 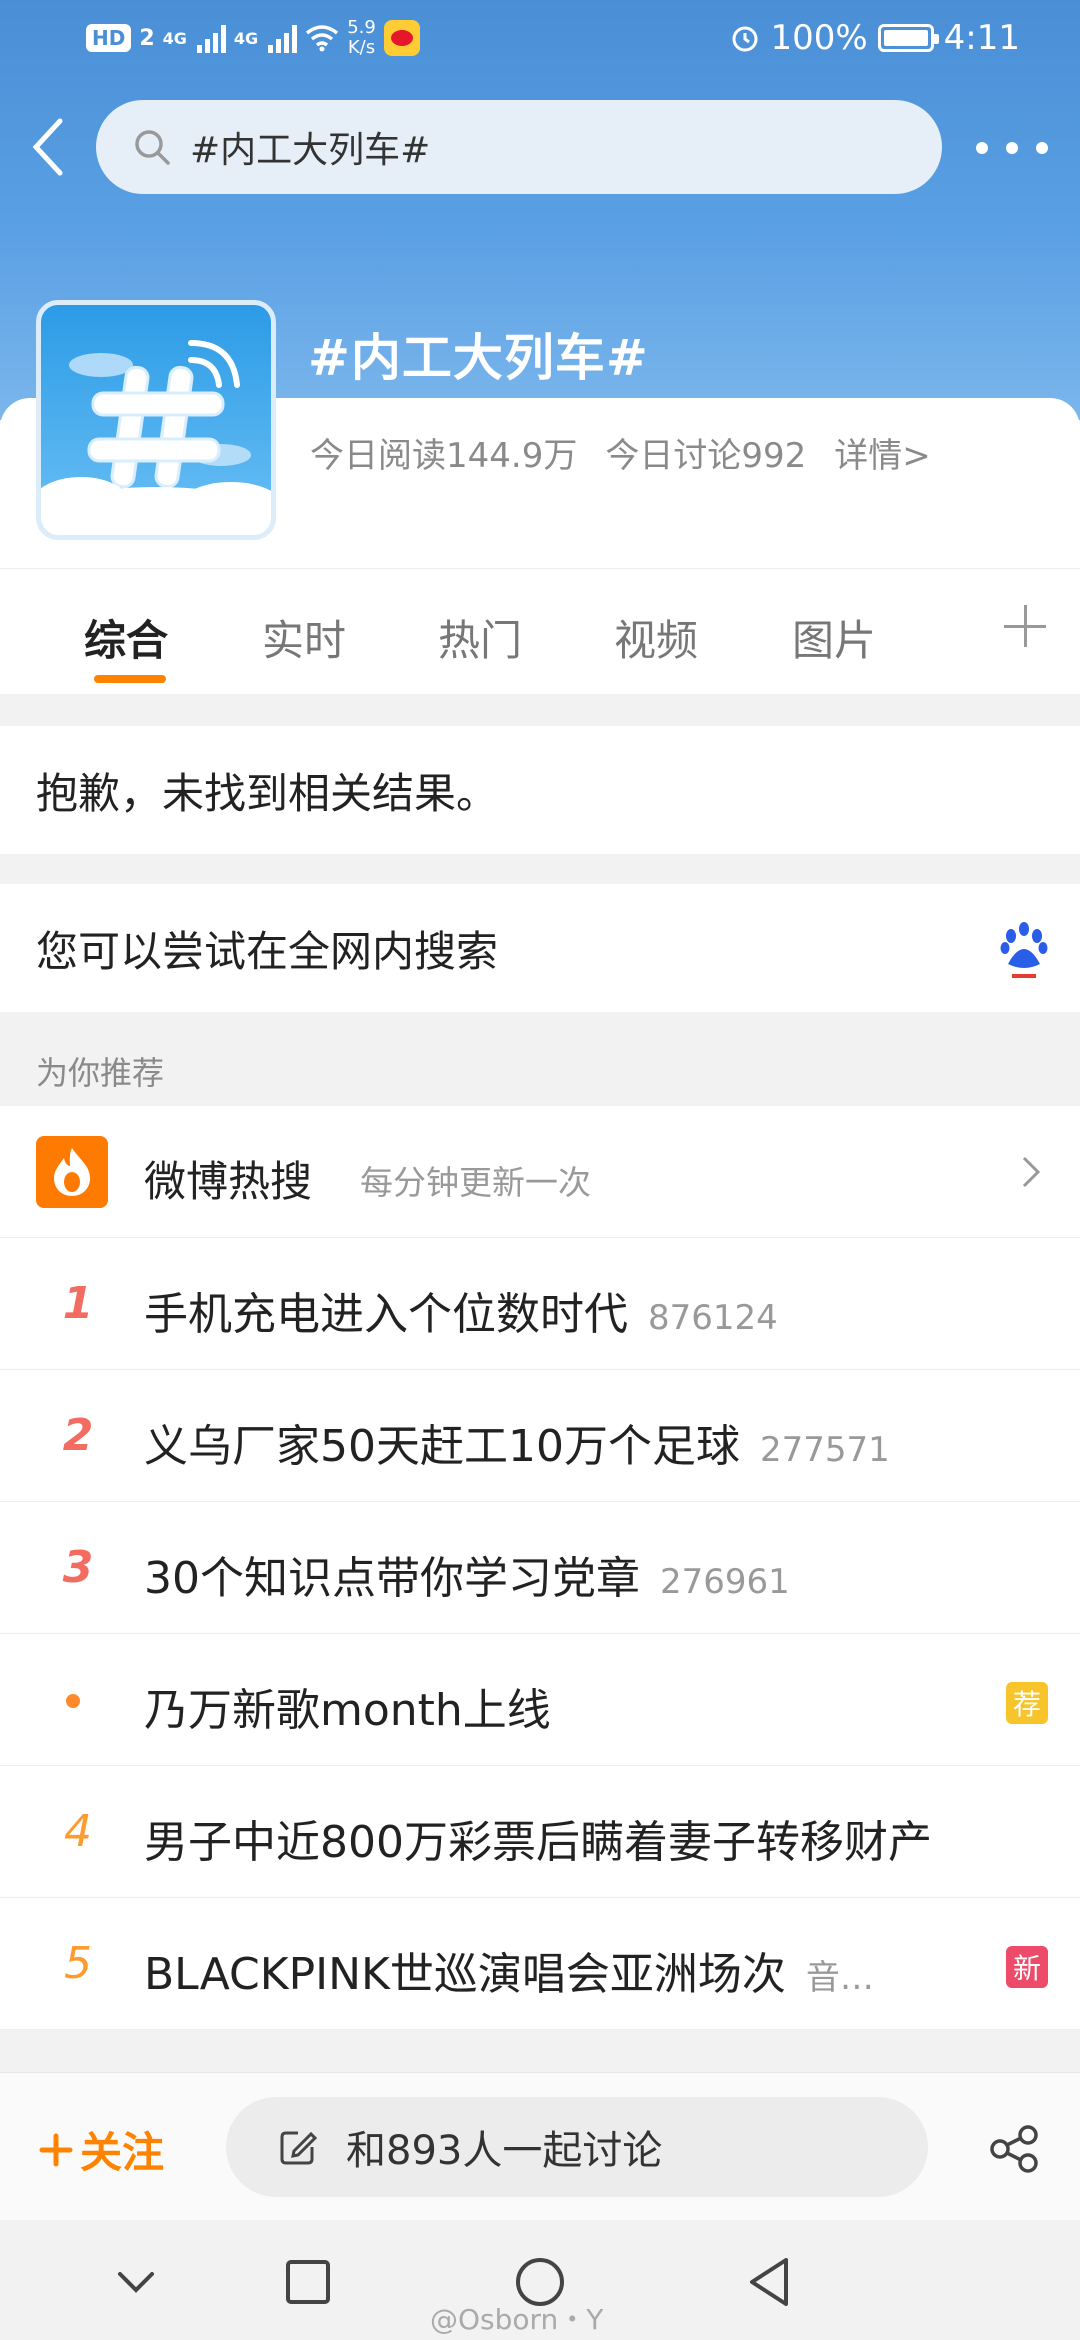 What do you see at coordinates (401, 38) in the screenshot?
I see `weibo-notification-icon` at bounding box center [401, 38].